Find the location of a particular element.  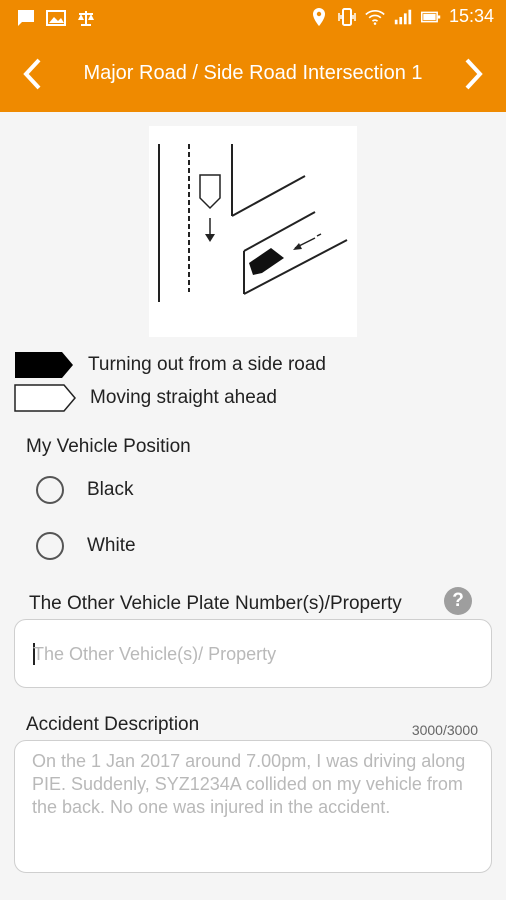

intersection-drawing is located at coordinates (253, 223).